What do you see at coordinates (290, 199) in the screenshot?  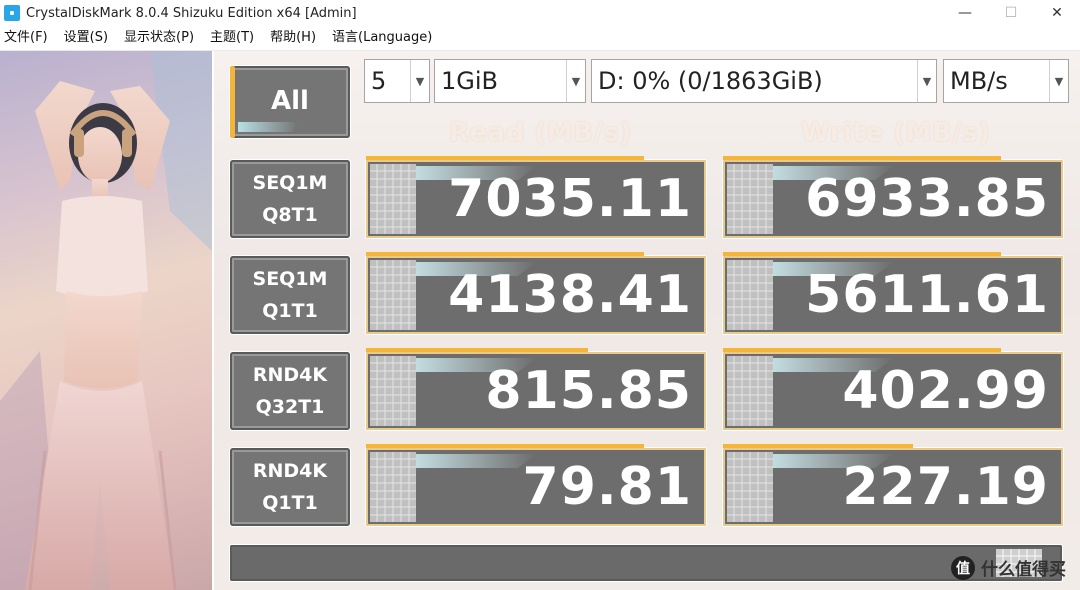 I see `test-button-seq1m-q8t1: SEQ1M Q8T1` at bounding box center [290, 199].